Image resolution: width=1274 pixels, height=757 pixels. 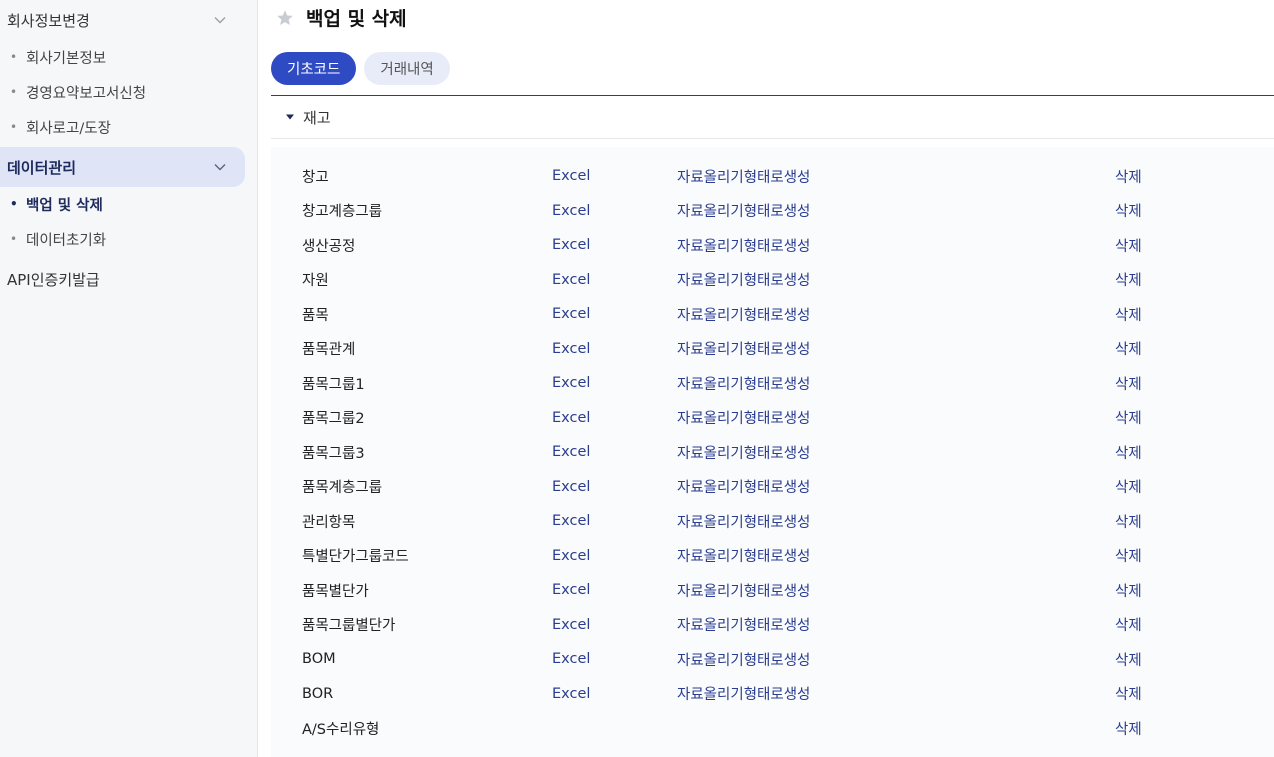 I want to click on item-name: 관리항목, so click(x=329, y=522).